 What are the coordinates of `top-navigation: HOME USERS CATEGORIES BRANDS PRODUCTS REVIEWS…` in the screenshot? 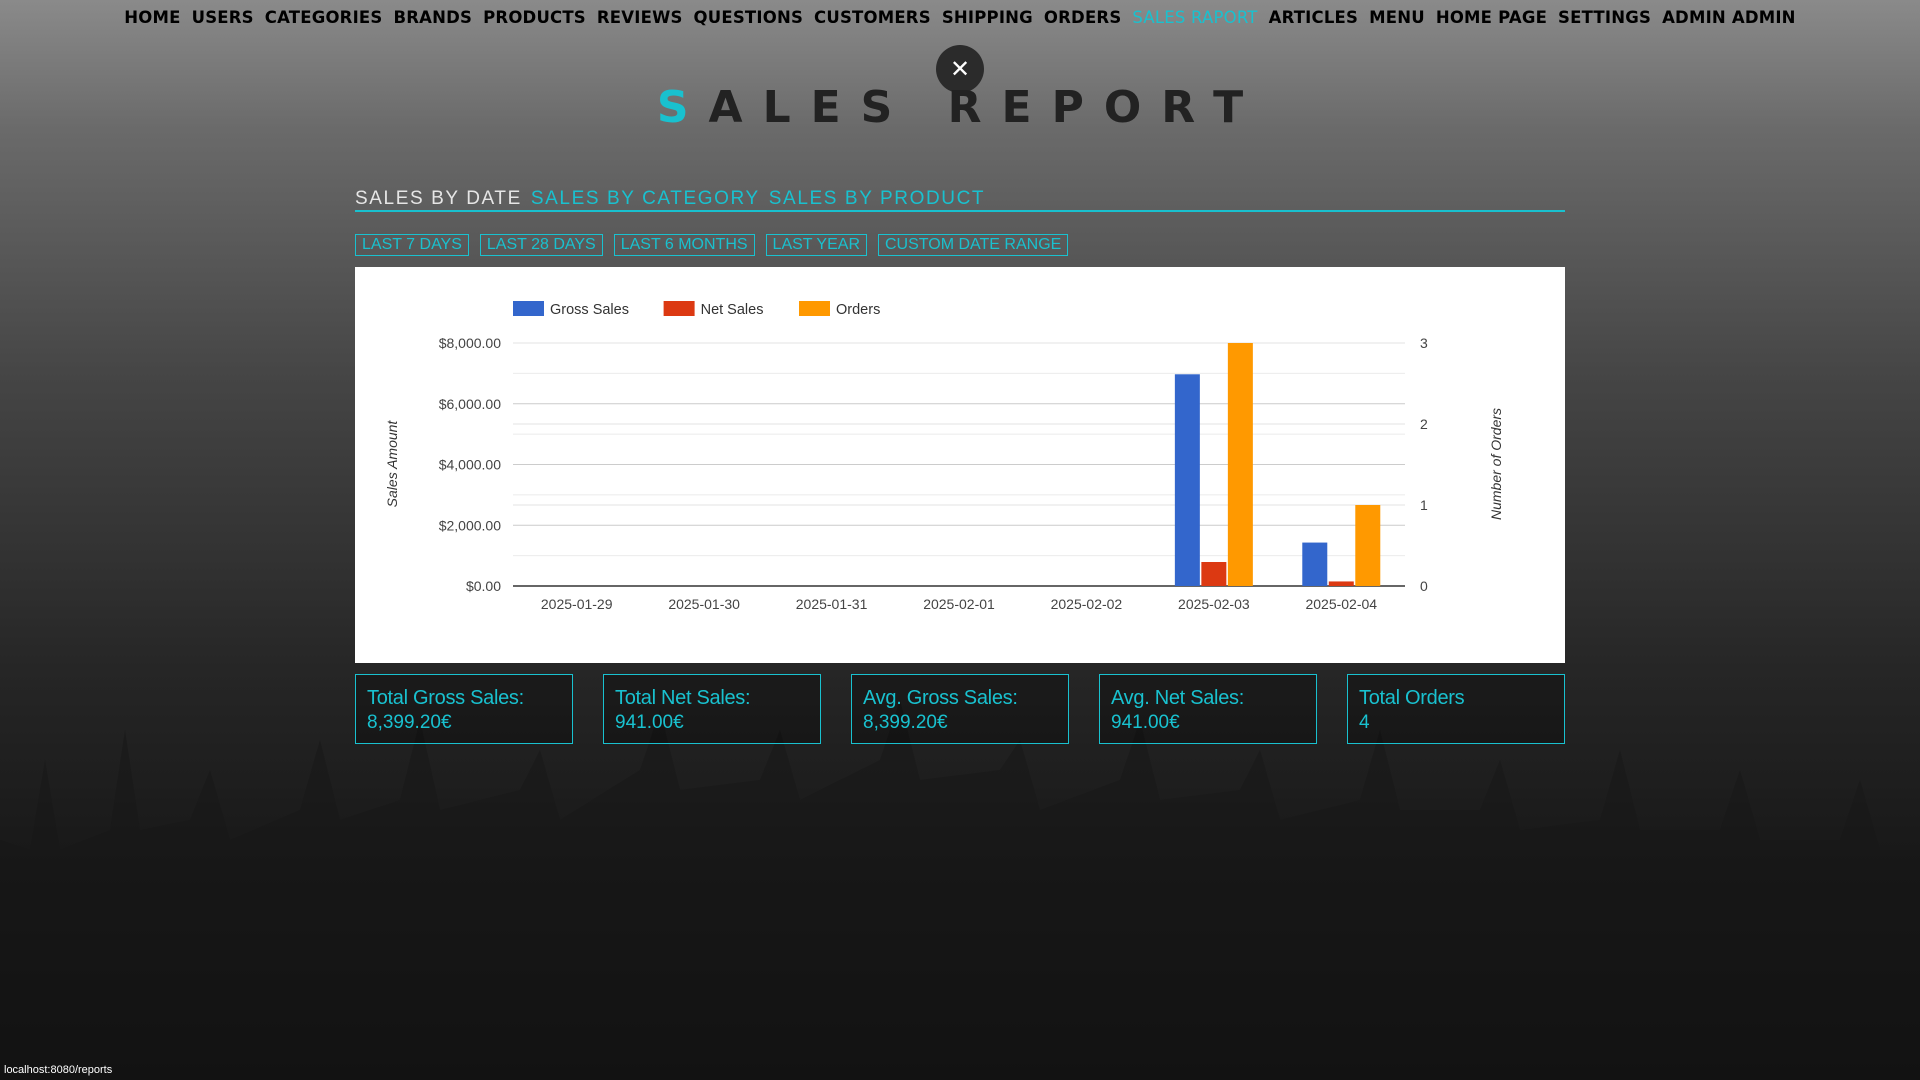 It's located at (960, 17).